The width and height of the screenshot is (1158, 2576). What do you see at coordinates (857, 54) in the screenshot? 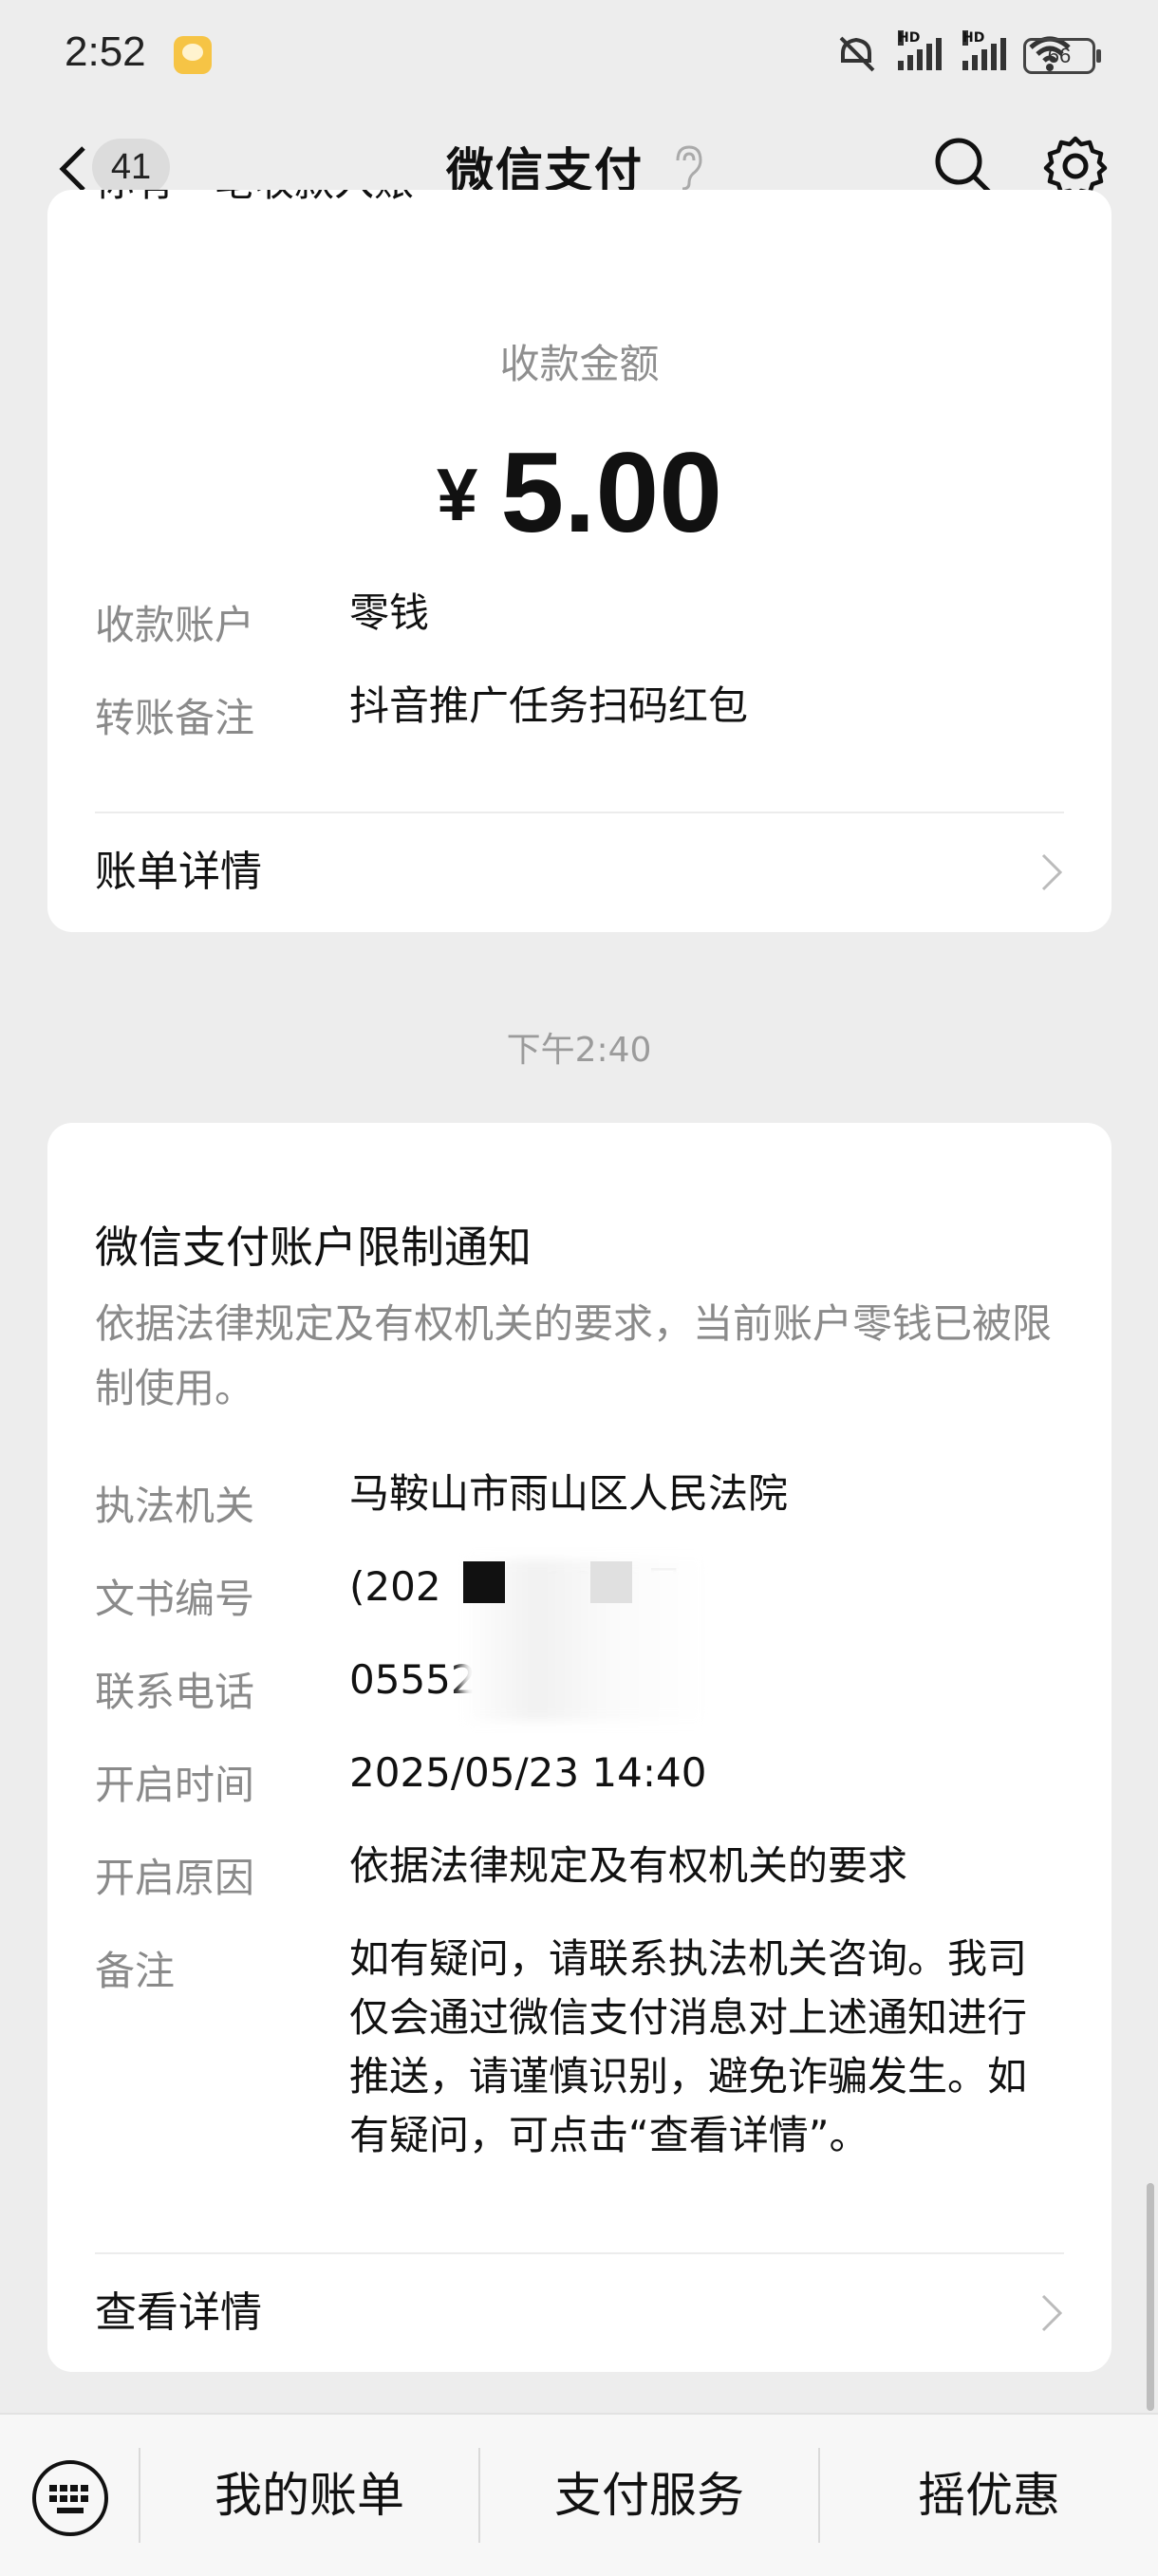
I see `mute-icon` at bounding box center [857, 54].